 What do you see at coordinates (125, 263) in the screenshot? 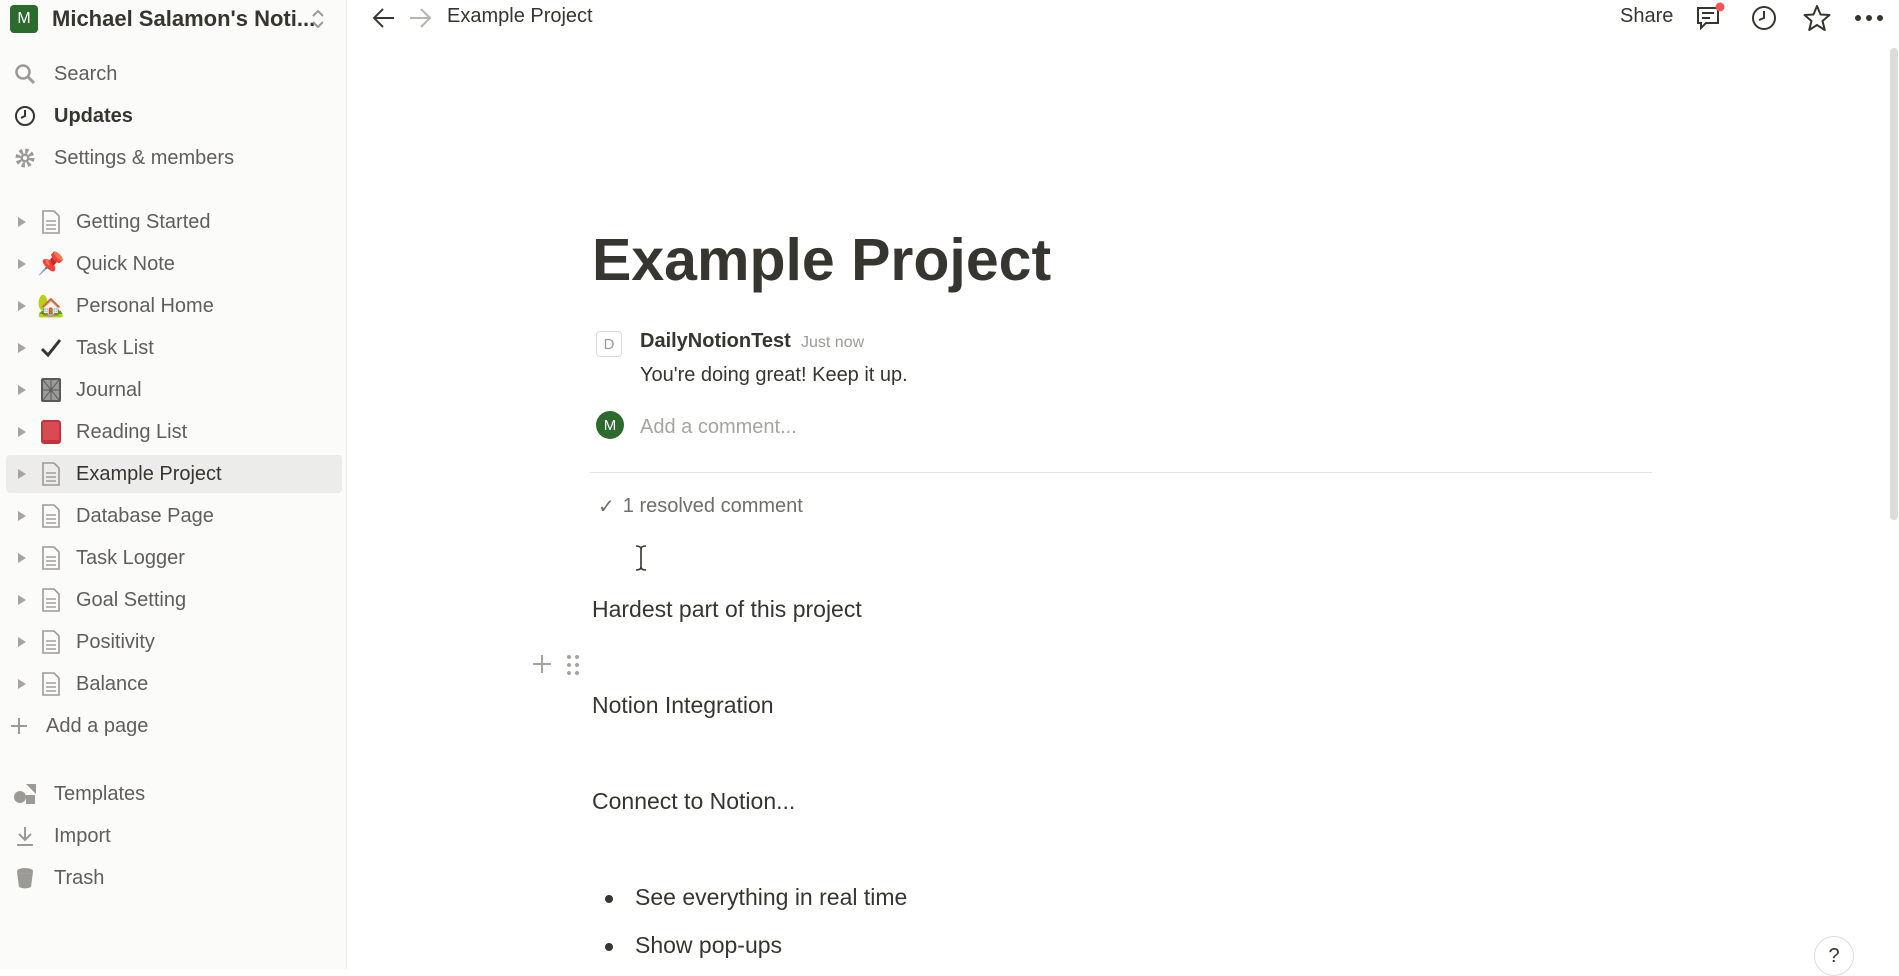
I see `sidebar-page-label: Quick Note` at bounding box center [125, 263].